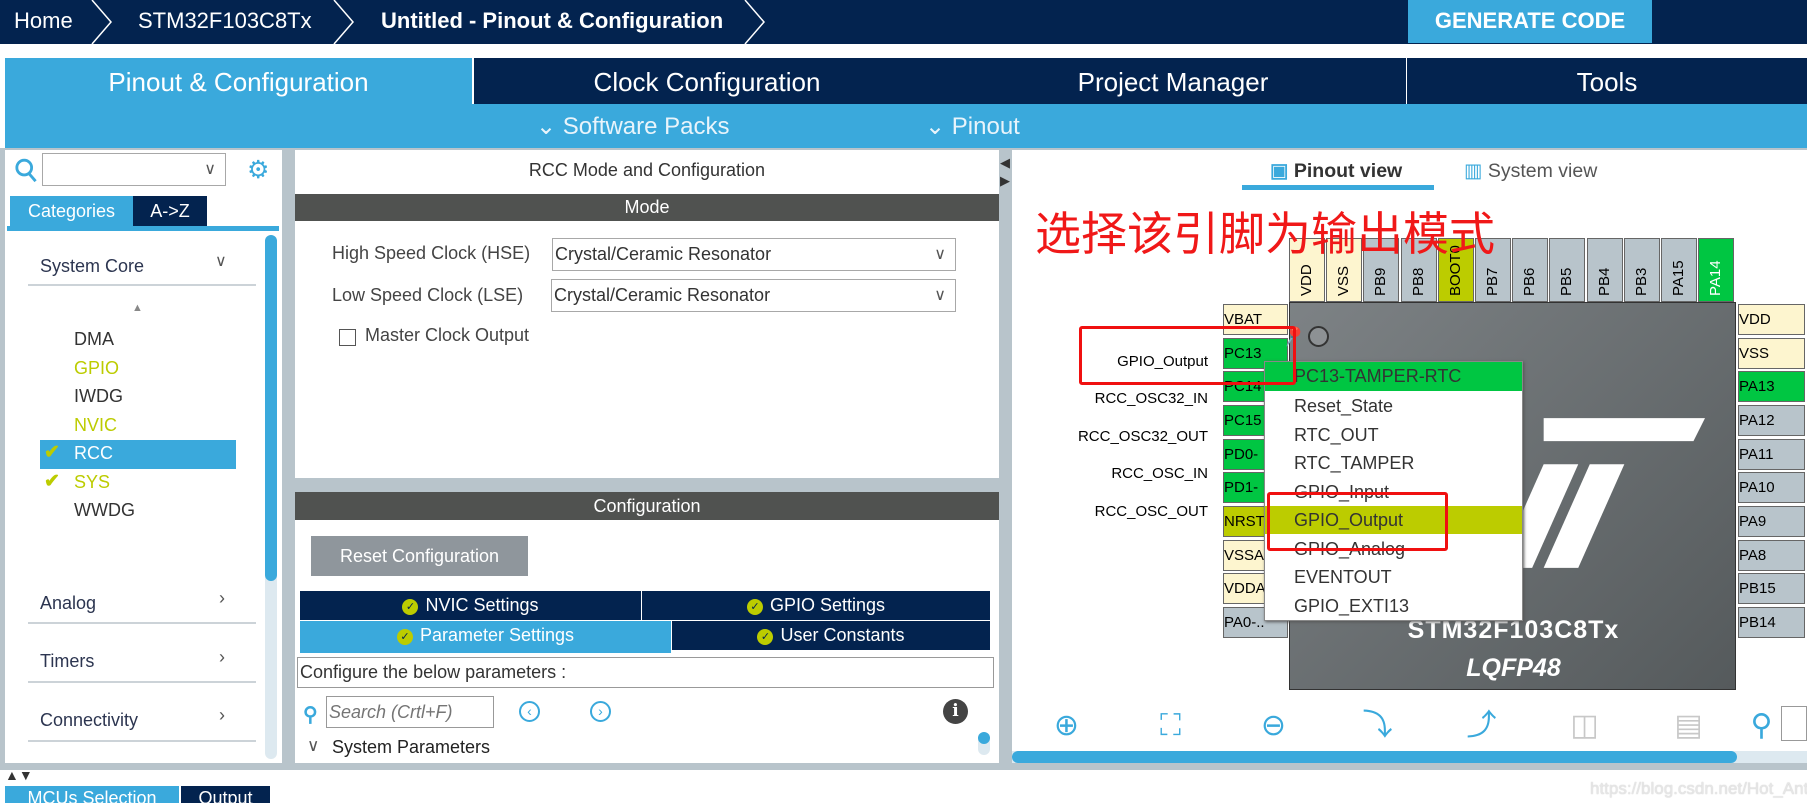  What do you see at coordinates (1481, 725) in the screenshot?
I see `rotate-left-icon: ⤴` at bounding box center [1481, 725].